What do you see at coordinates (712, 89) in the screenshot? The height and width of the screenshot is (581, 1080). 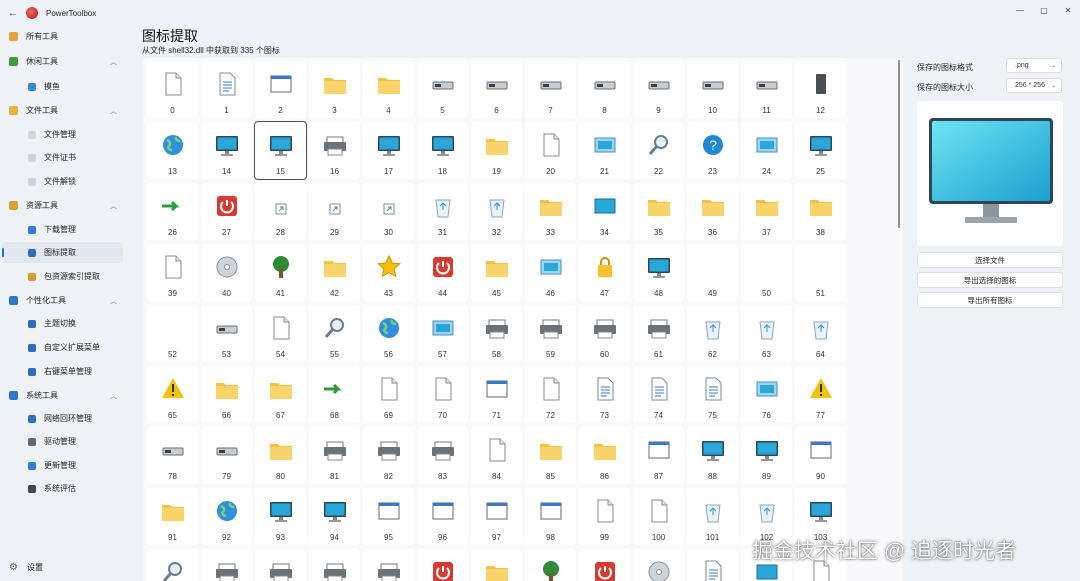 I see `icon-tile: 10` at bounding box center [712, 89].